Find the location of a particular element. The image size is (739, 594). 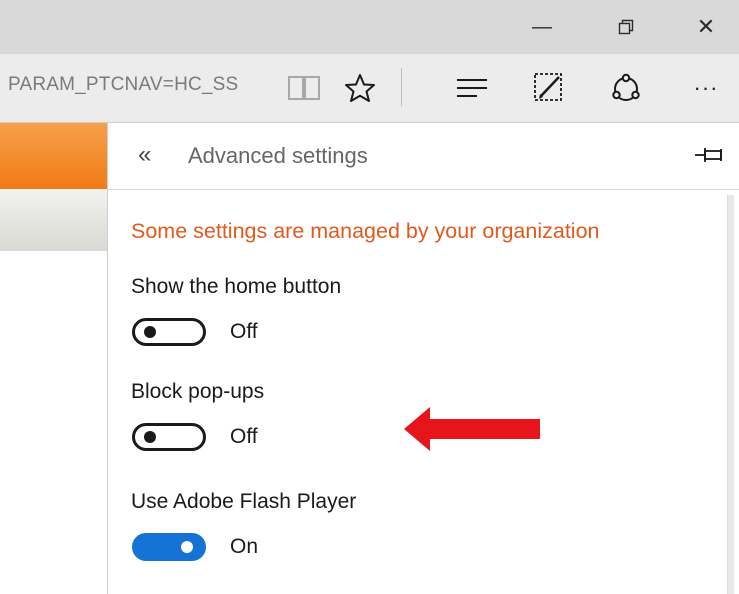

panel-scrollbar is located at coordinates (730, 394).